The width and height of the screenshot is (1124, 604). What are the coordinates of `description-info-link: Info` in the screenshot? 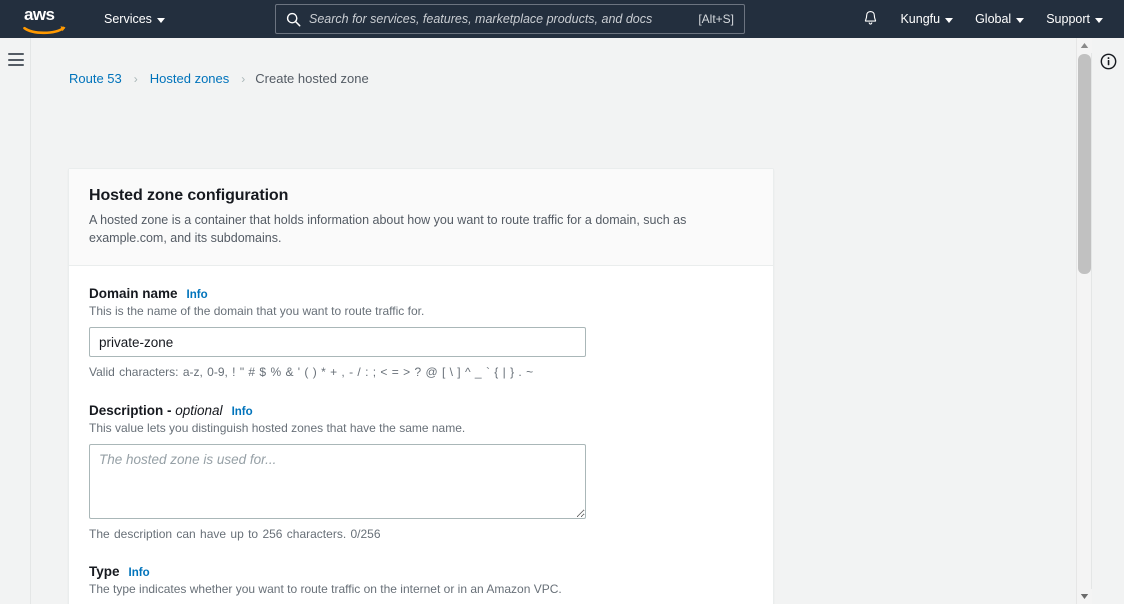 It's located at (242, 412).